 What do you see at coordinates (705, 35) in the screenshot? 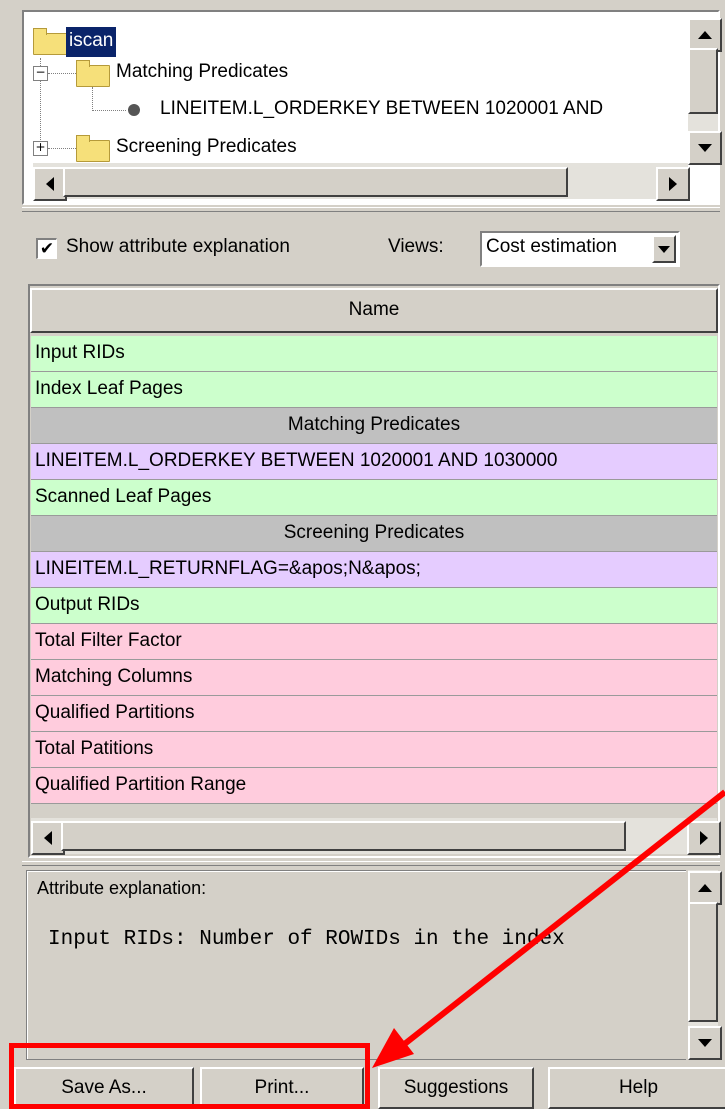
I see `scroll-up-arrow-icon` at bounding box center [705, 35].